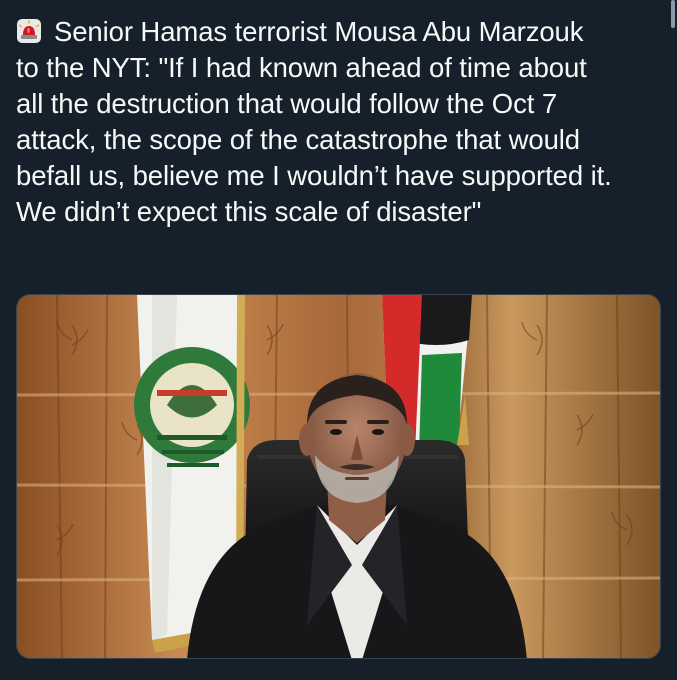 Image resolution: width=677 pixels, height=680 pixels. What do you see at coordinates (29, 30) in the screenshot?
I see `police-car-light-icon` at bounding box center [29, 30].